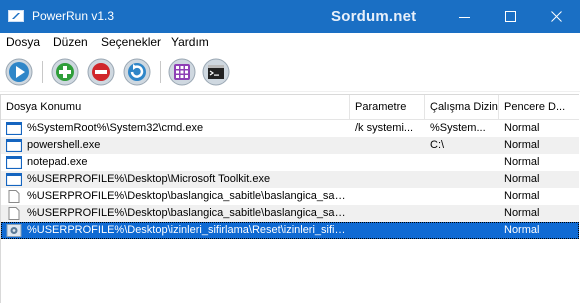 This screenshot has height=303, width=580. I want to click on refresh-icon, so click(137, 72).